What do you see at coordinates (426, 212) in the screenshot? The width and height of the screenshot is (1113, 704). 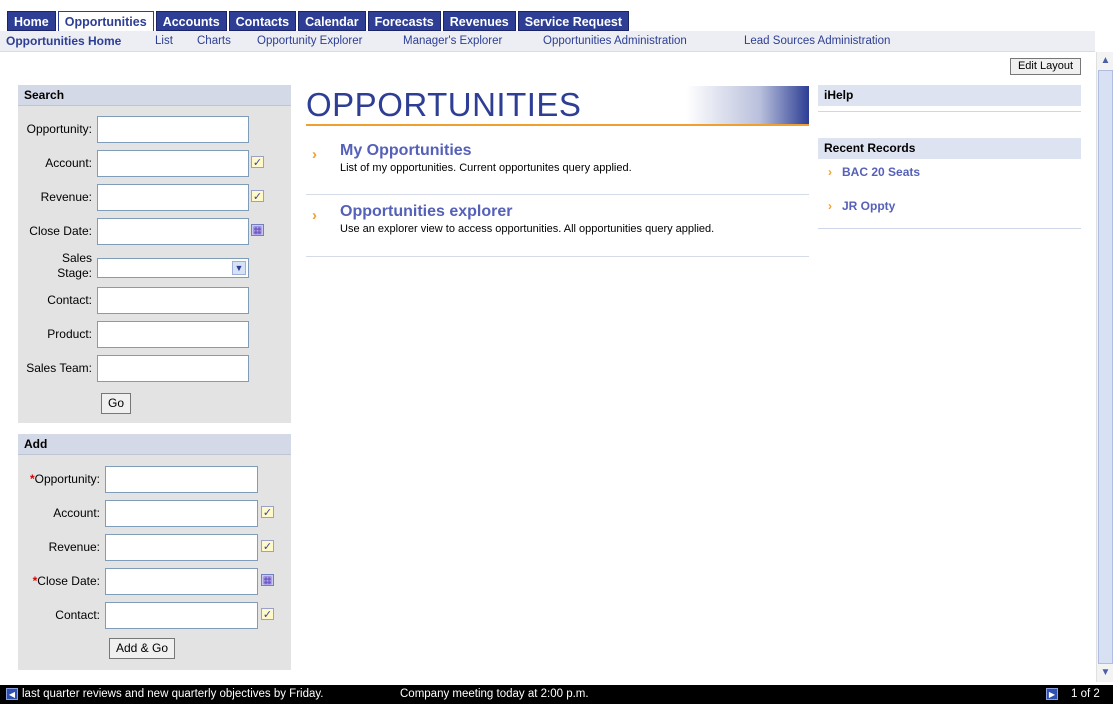 I see `opportunities-explorer-link: Opportunities explorer` at bounding box center [426, 212].